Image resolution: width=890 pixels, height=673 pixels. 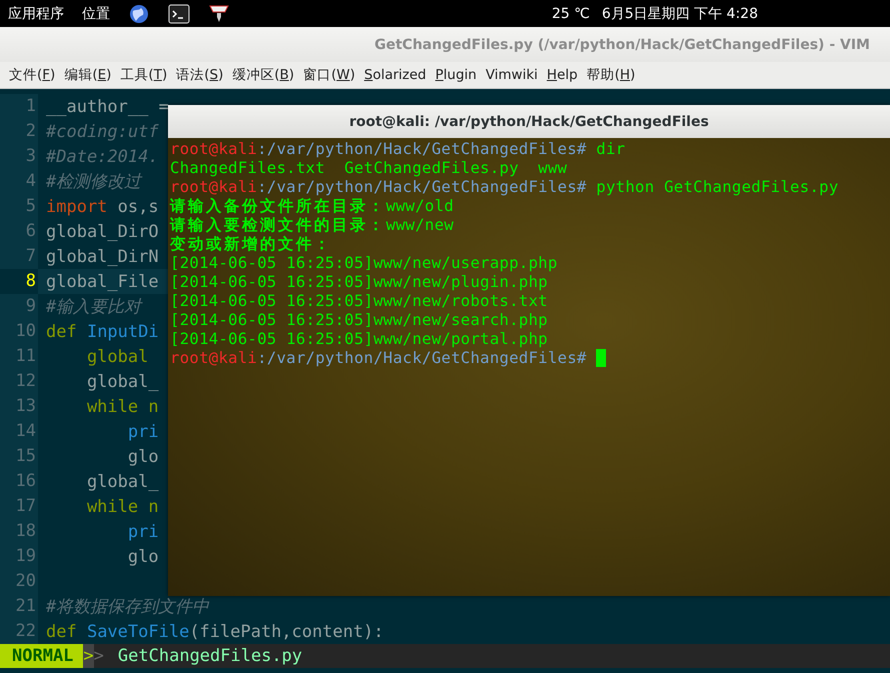 What do you see at coordinates (19, 281) in the screenshot?
I see `line-number: 8` at bounding box center [19, 281].